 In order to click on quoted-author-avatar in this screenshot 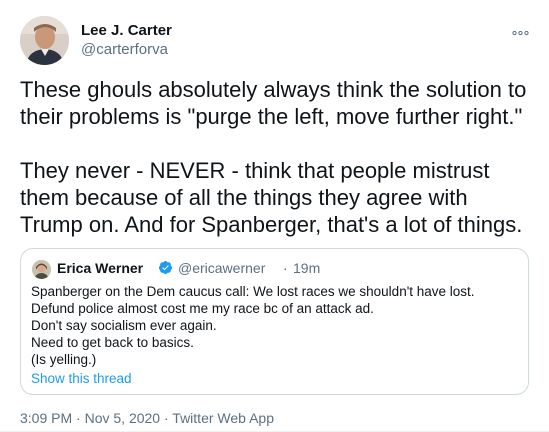, I will do `click(41, 269)`.